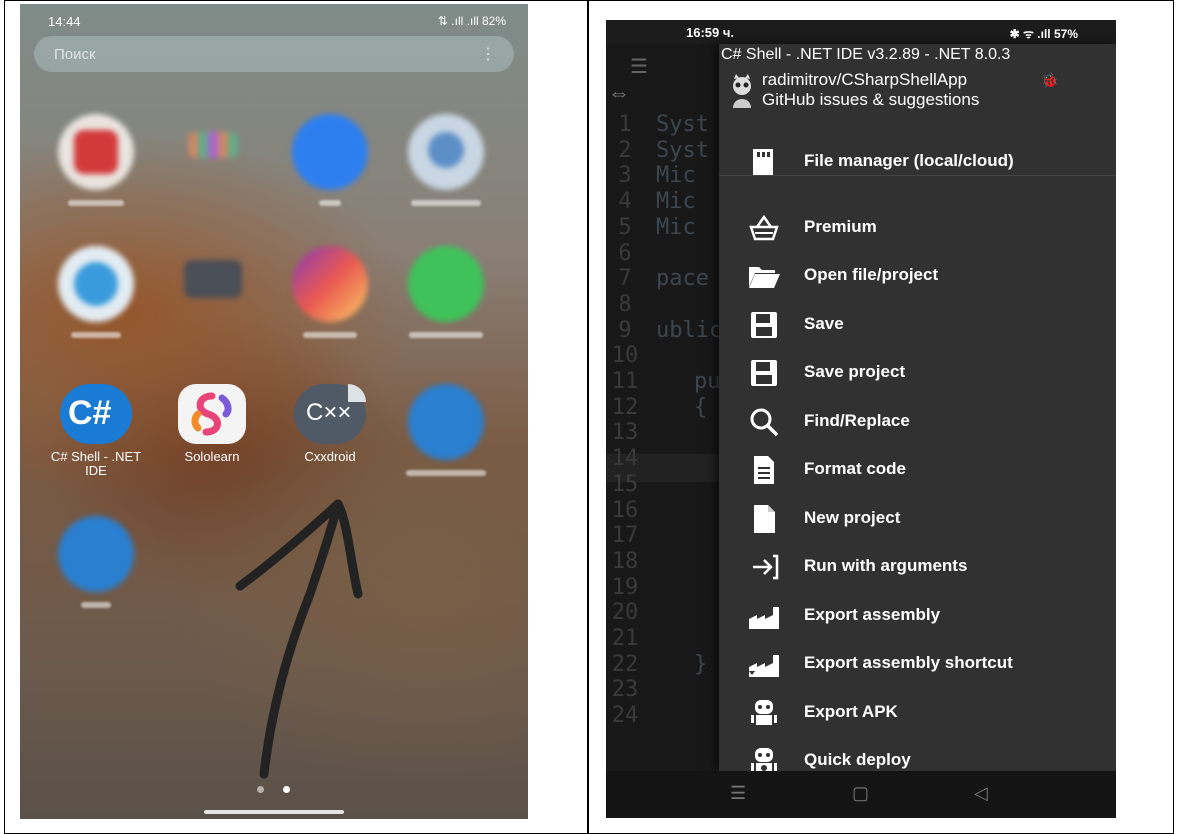  What do you see at coordinates (274, 812) in the screenshot?
I see `home-gesture-bar` at bounding box center [274, 812].